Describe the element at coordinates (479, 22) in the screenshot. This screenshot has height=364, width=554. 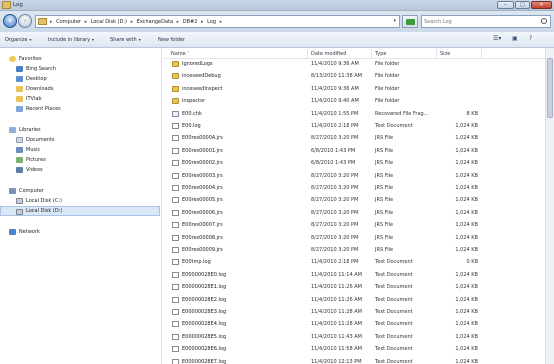
I see `search-input` at that location.